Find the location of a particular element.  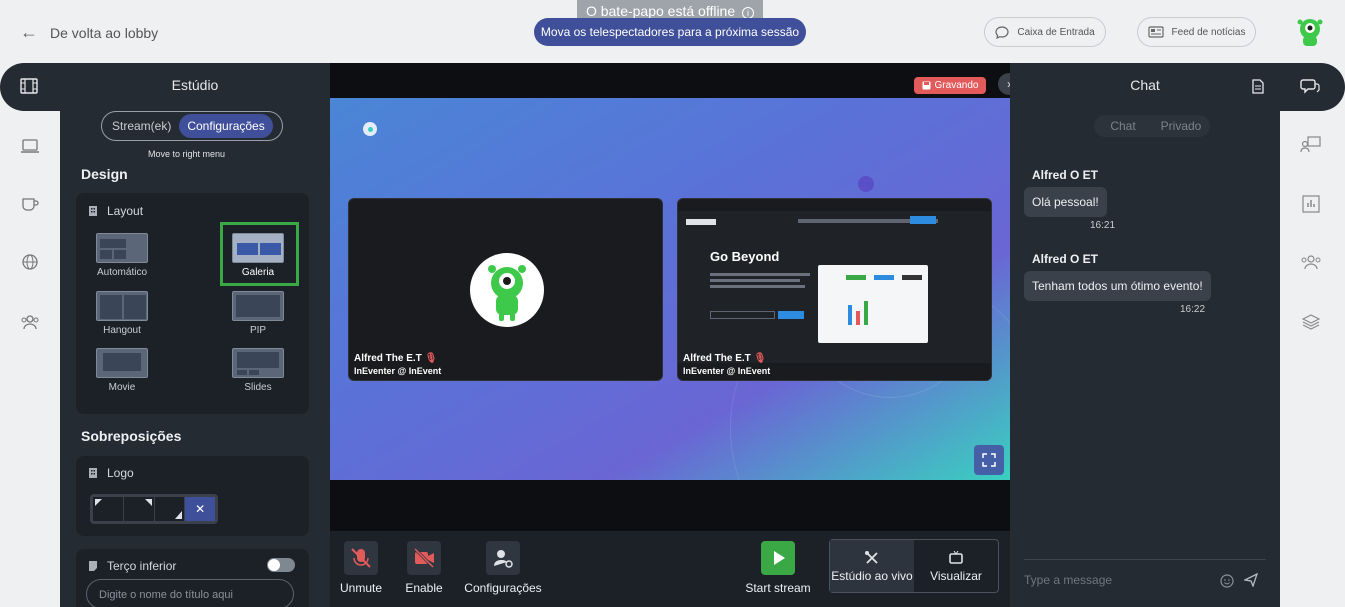

corner-top-left-icon is located at coordinates (98, 502).